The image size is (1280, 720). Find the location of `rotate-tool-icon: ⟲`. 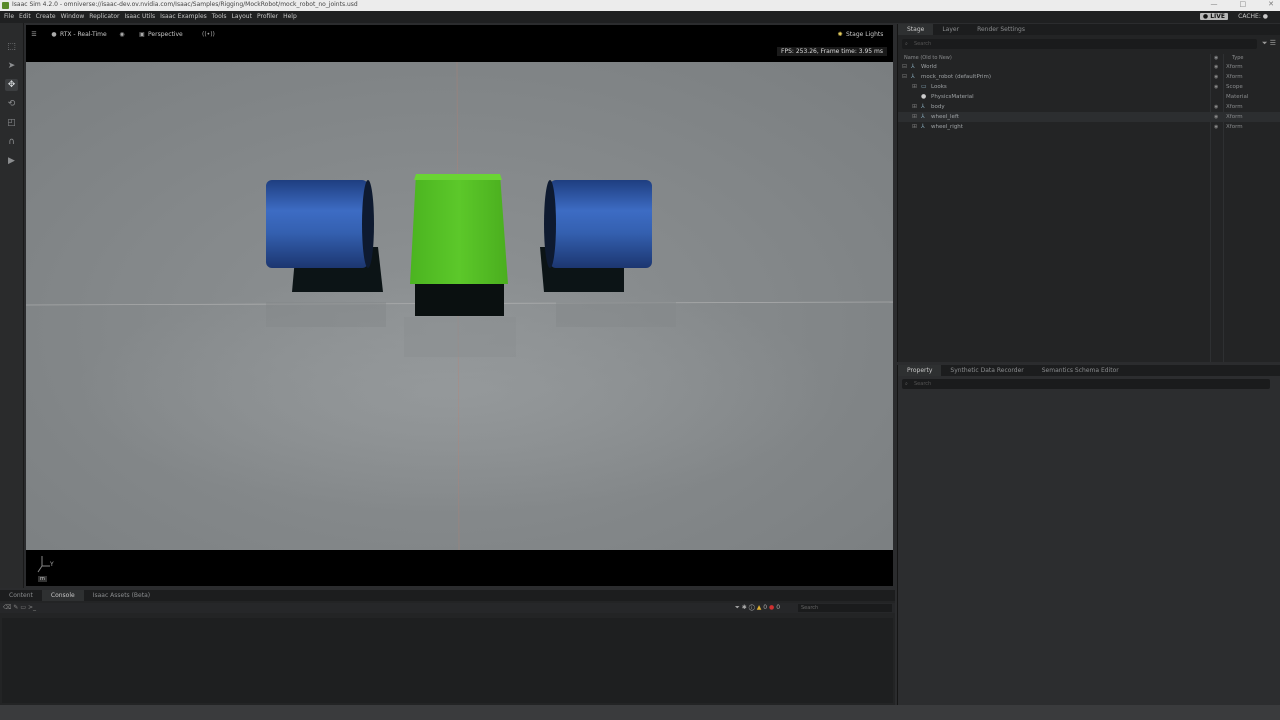

rotate-tool-icon: ⟲ is located at coordinates (11, 104).